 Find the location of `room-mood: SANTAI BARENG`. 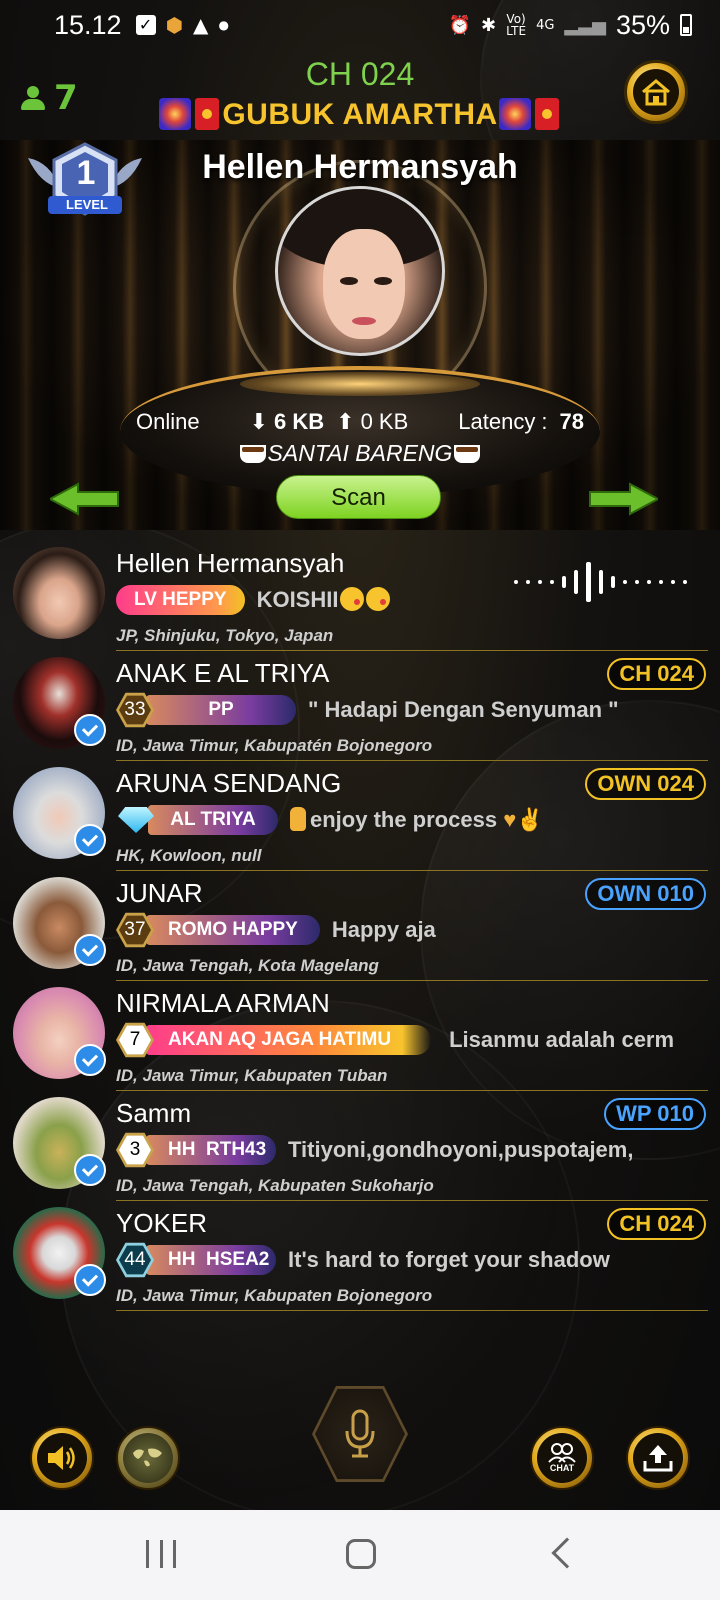

room-mood: SANTAI BARENG is located at coordinates (360, 453).